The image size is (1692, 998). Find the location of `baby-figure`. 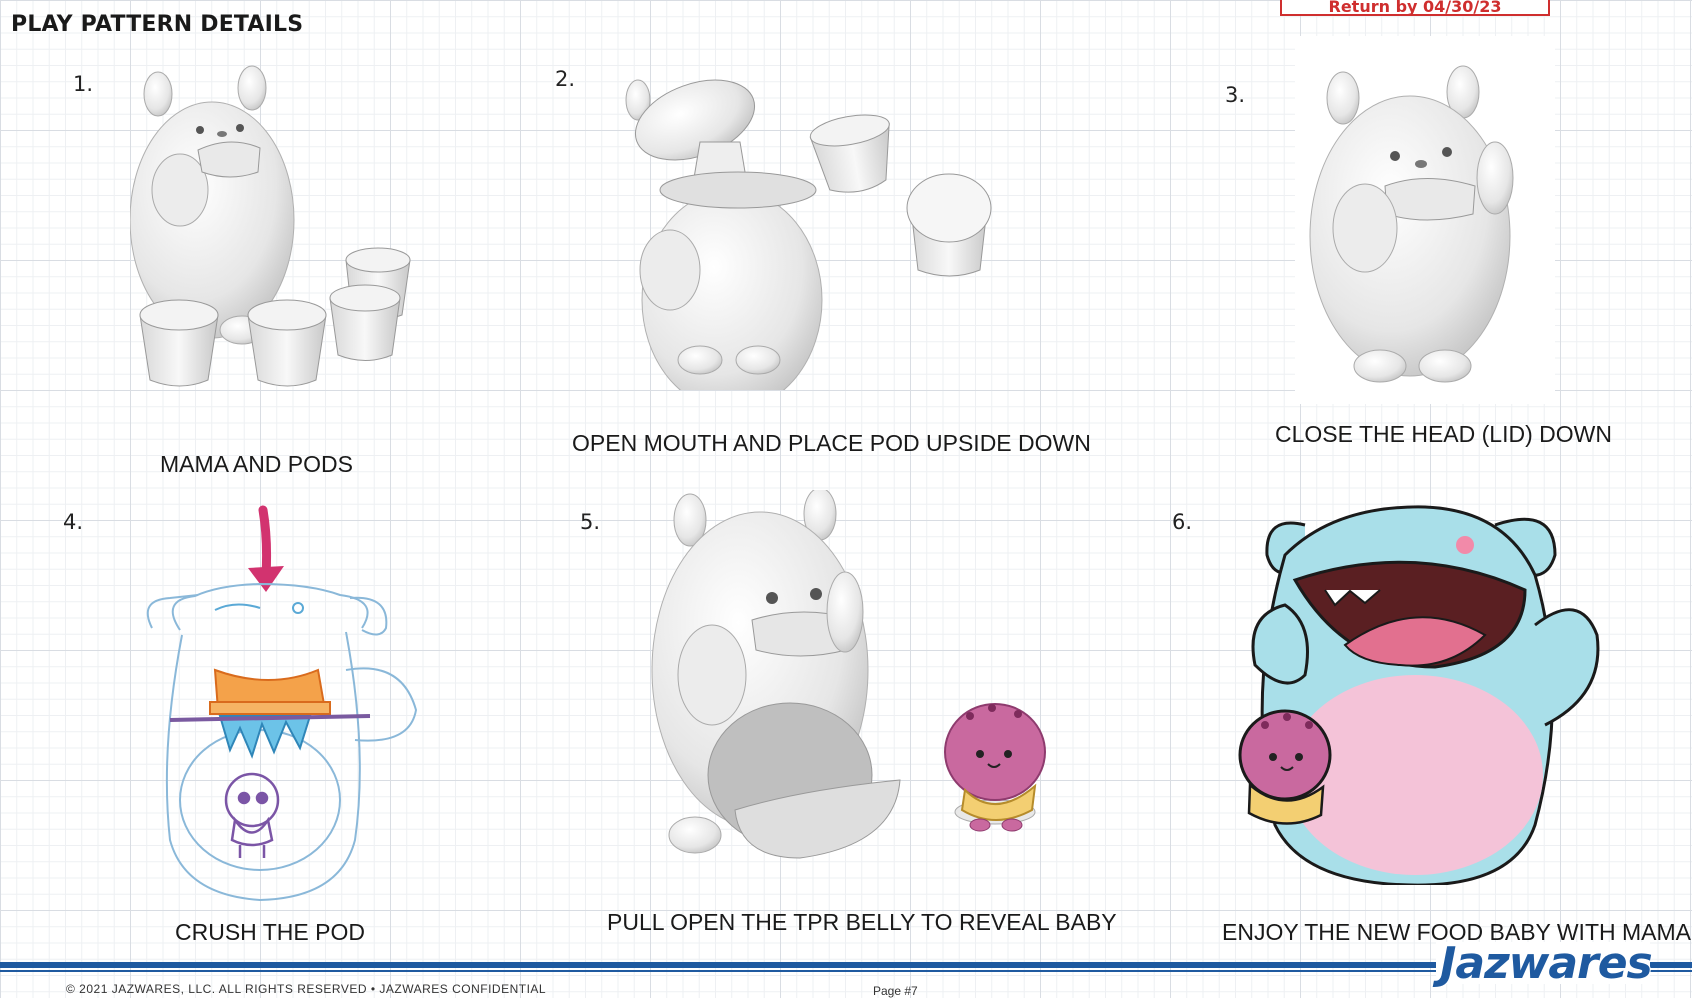

baby-figure is located at coordinates (995, 767).